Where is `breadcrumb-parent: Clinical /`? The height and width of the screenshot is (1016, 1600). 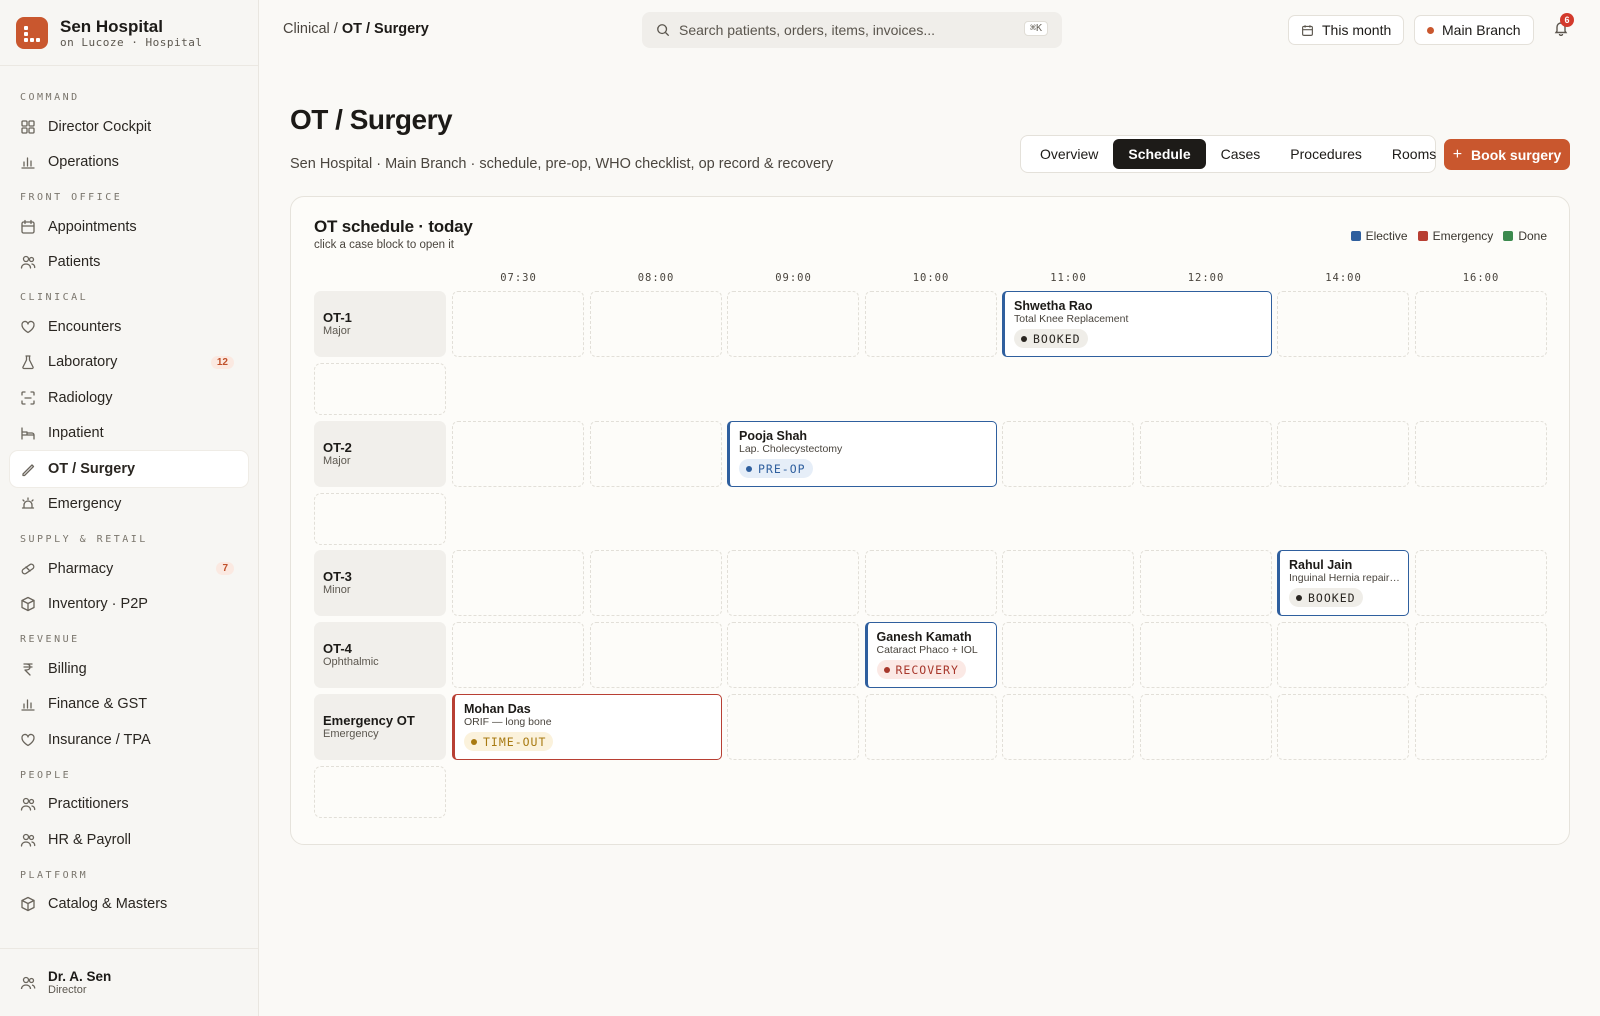
breadcrumb-parent: Clinical / is located at coordinates (312, 29).